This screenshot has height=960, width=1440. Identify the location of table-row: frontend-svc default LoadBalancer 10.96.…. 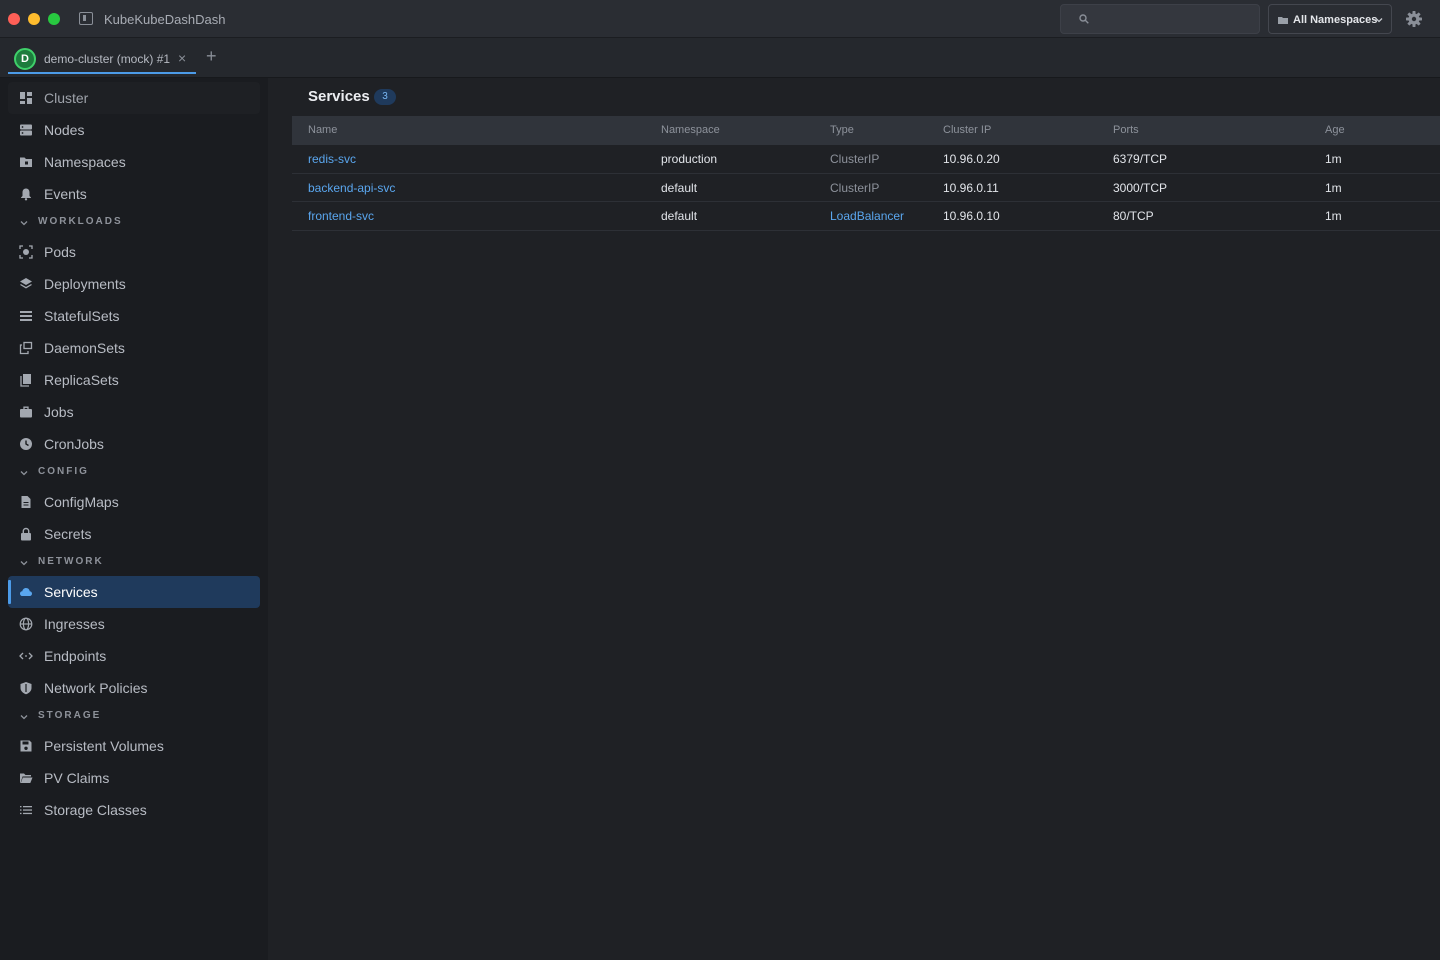
(866, 216).